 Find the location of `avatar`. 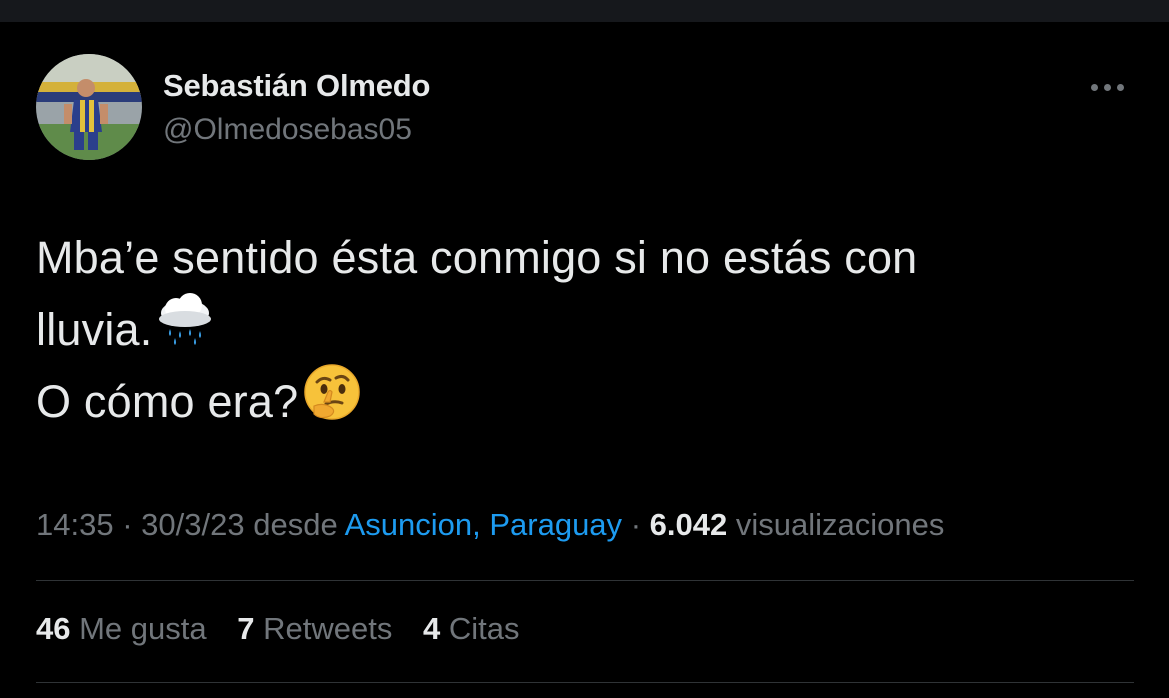

avatar is located at coordinates (89, 107).